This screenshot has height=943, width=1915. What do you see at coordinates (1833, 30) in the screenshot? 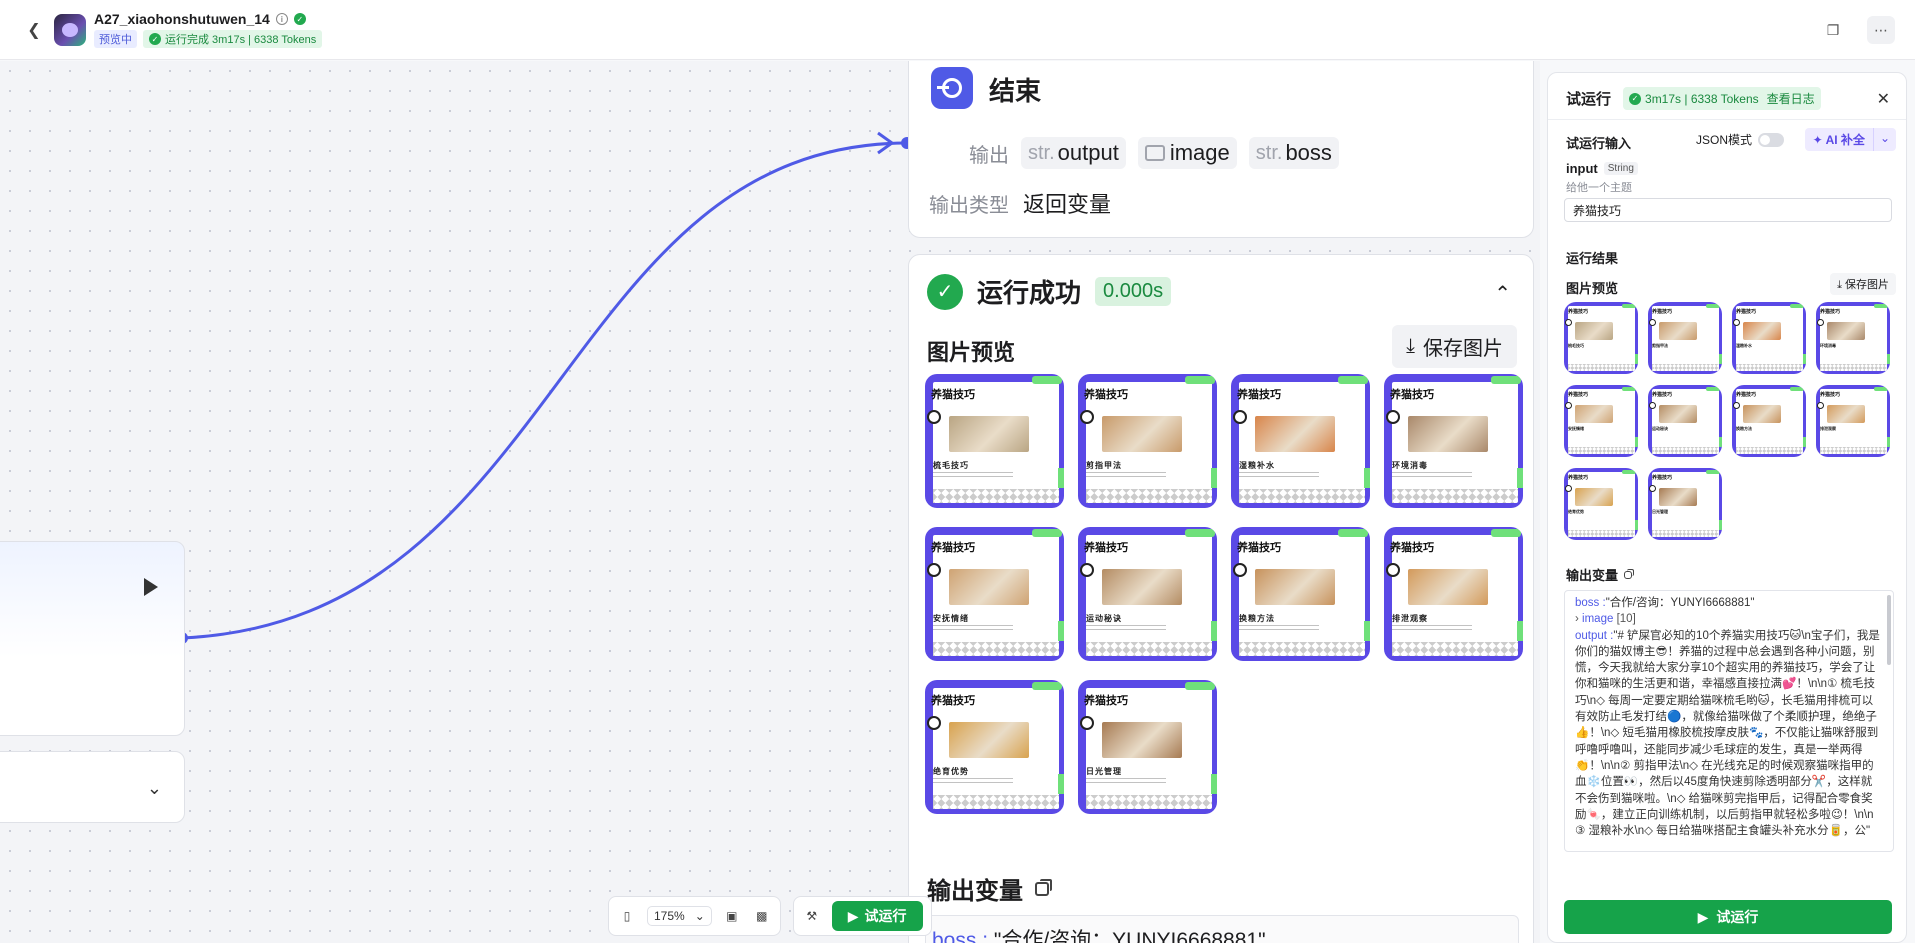
I see `window-icon: ❐` at bounding box center [1833, 30].